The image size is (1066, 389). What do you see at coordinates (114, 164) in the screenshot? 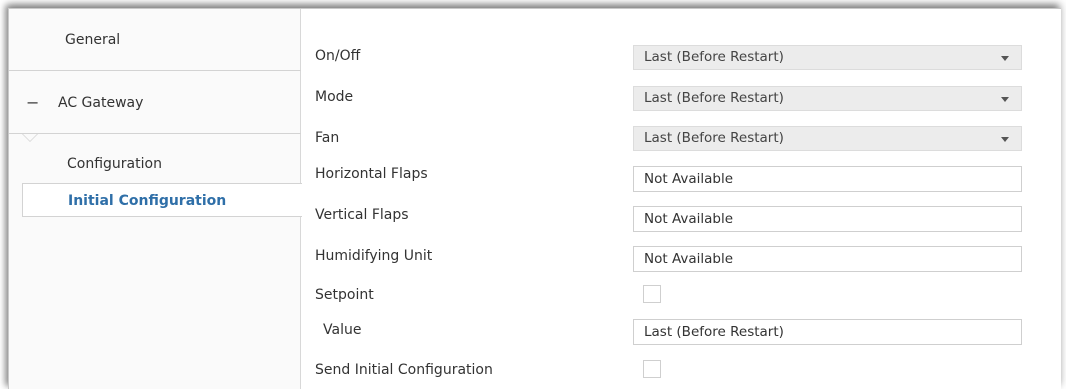
I see `sidebar-item-label: Configuration` at bounding box center [114, 164].